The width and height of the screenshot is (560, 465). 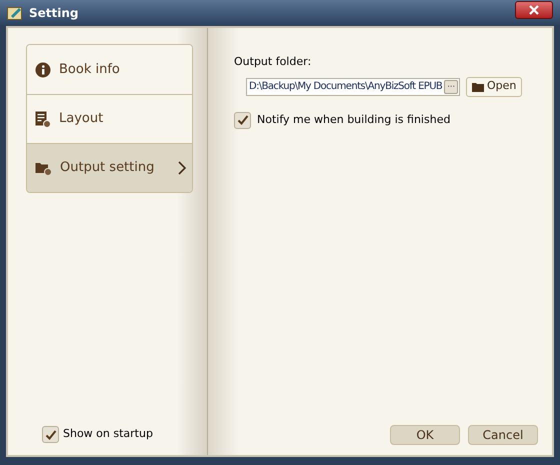 I want to click on close-button, so click(x=534, y=9).